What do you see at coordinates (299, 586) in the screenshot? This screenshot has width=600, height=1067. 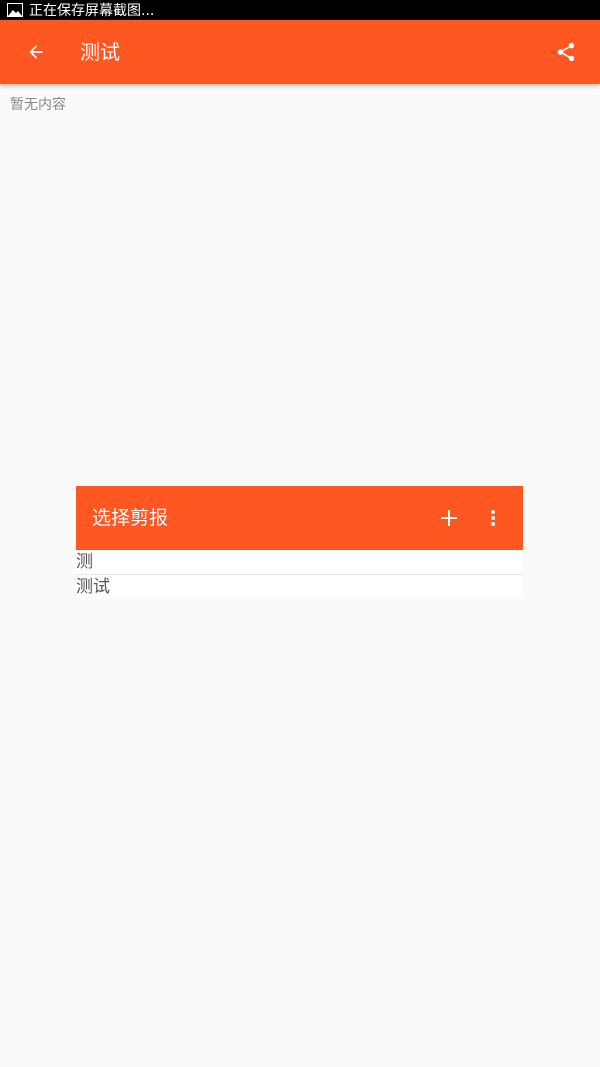 I see `clip-list-item: 测试` at bounding box center [299, 586].